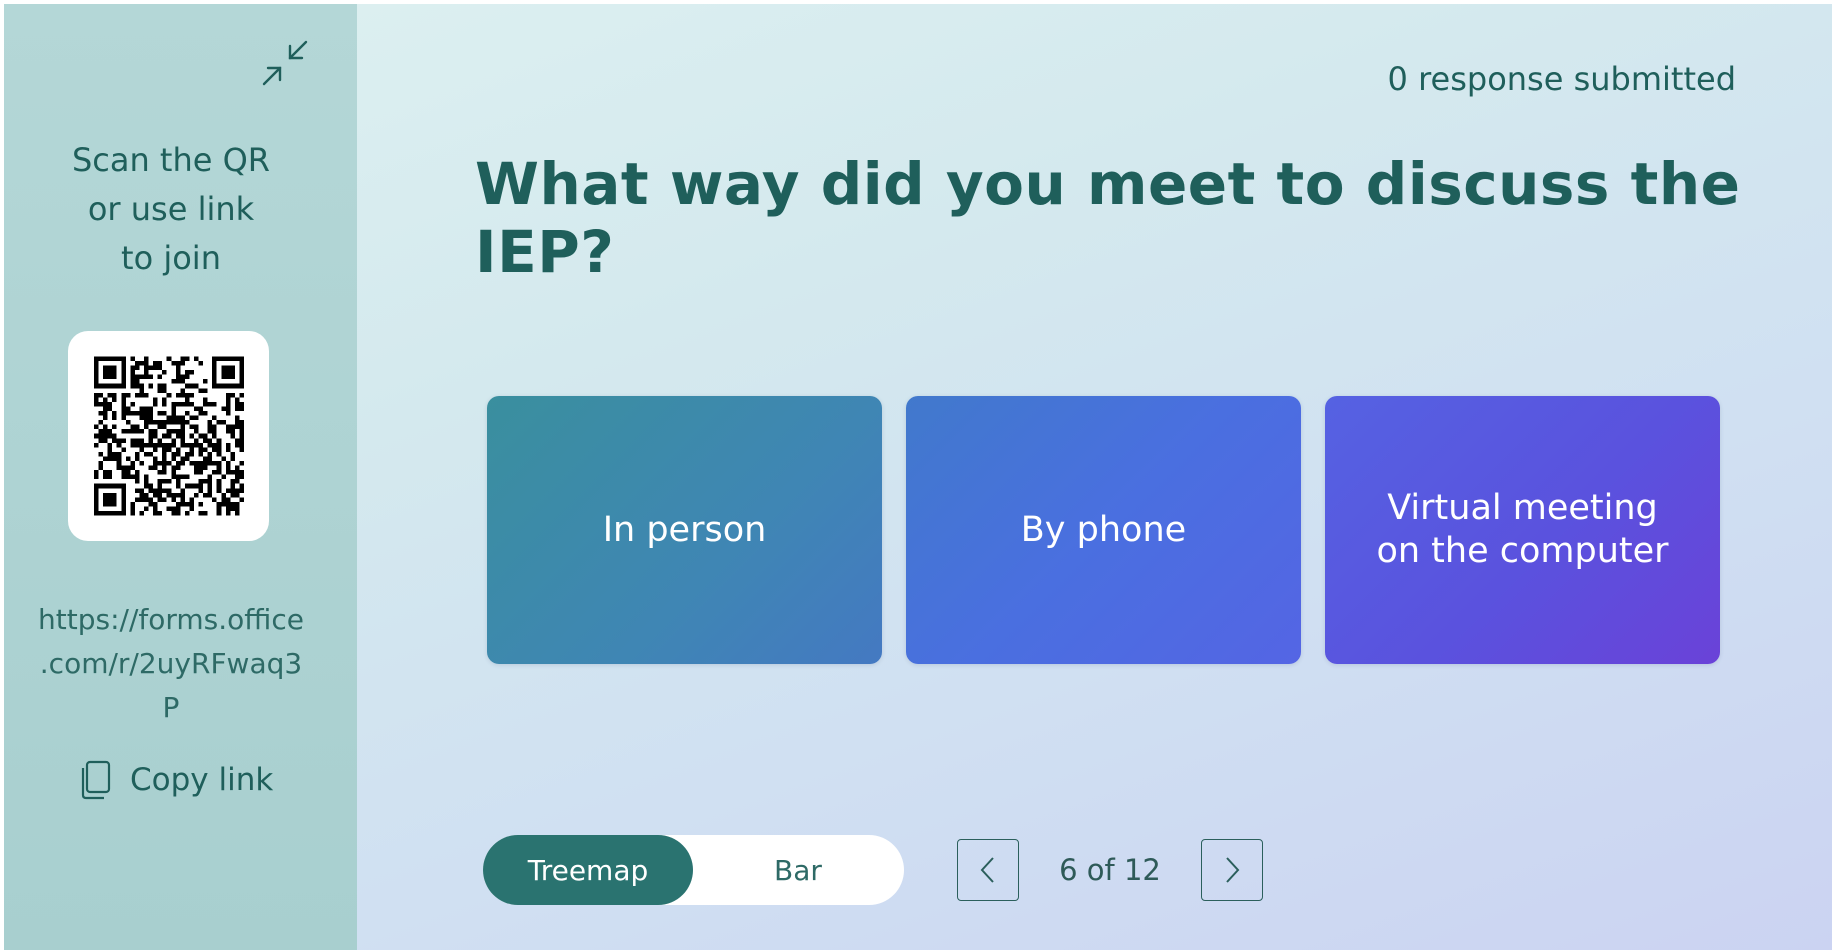 The width and height of the screenshot is (1832, 950). I want to click on chevron-left-icon, so click(987, 870).